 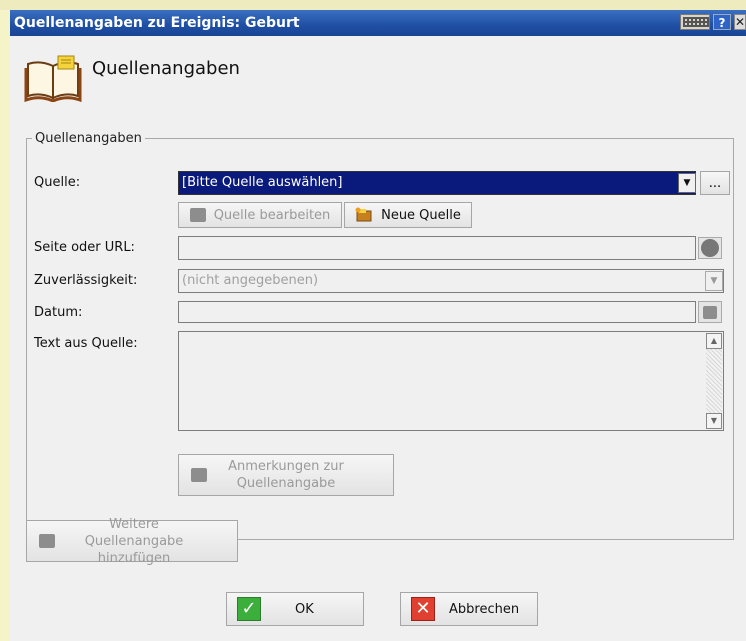 What do you see at coordinates (437, 312) in the screenshot?
I see `date-input` at bounding box center [437, 312].